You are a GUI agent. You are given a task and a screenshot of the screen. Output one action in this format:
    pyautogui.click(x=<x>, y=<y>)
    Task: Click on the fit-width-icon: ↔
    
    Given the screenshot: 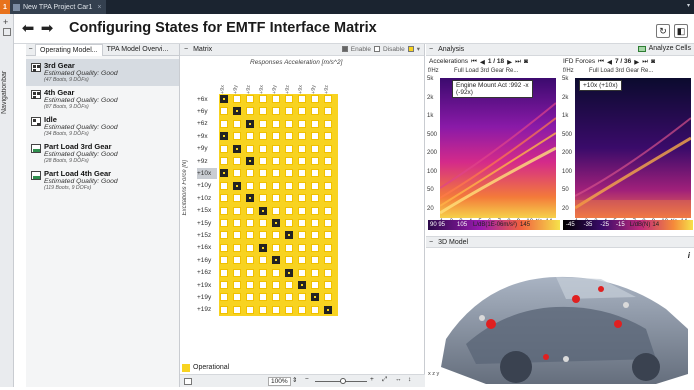 What is the action you would take?
    pyautogui.click(x=398, y=379)
    